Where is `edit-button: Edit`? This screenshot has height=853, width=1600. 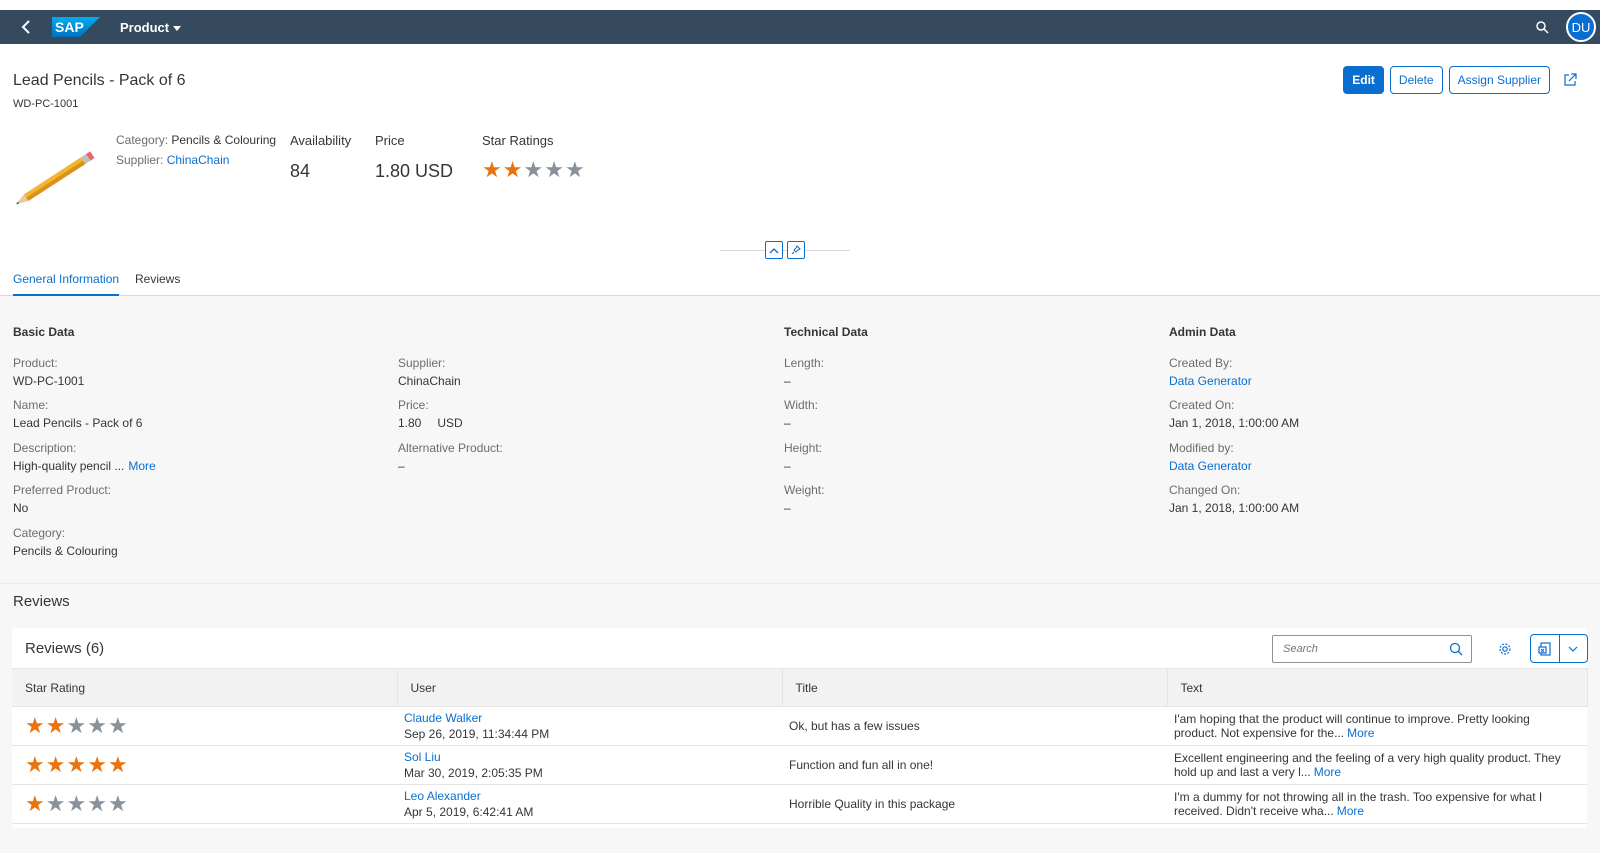
edit-button: Edit is located at coordinates (1363, 80).